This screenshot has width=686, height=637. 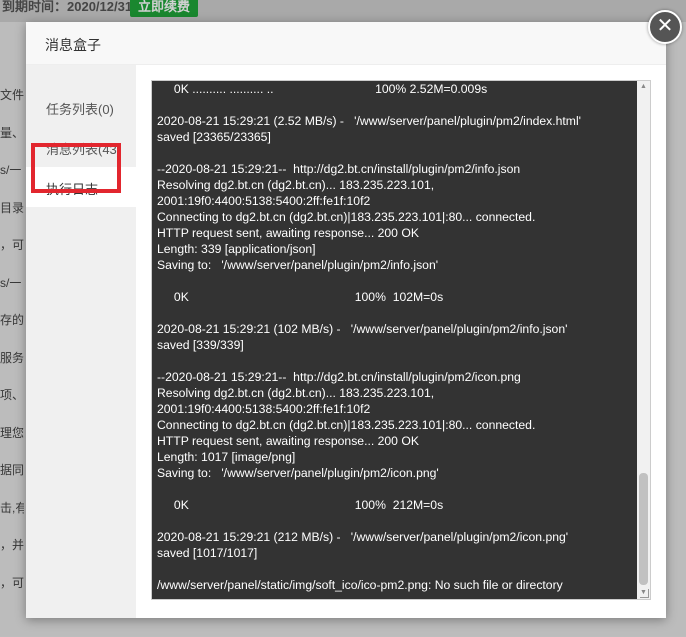 I want to click on close-icon: ✕, so click(x=665, y=27).